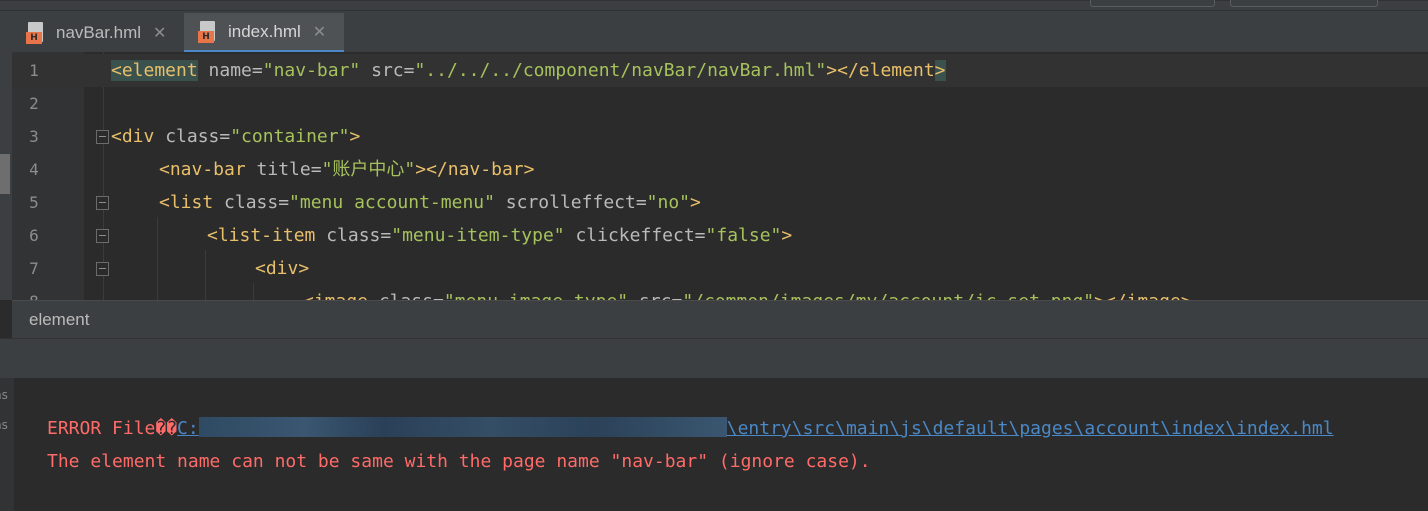  I want to click on breadcrumb-item: element, so click(59, 319).